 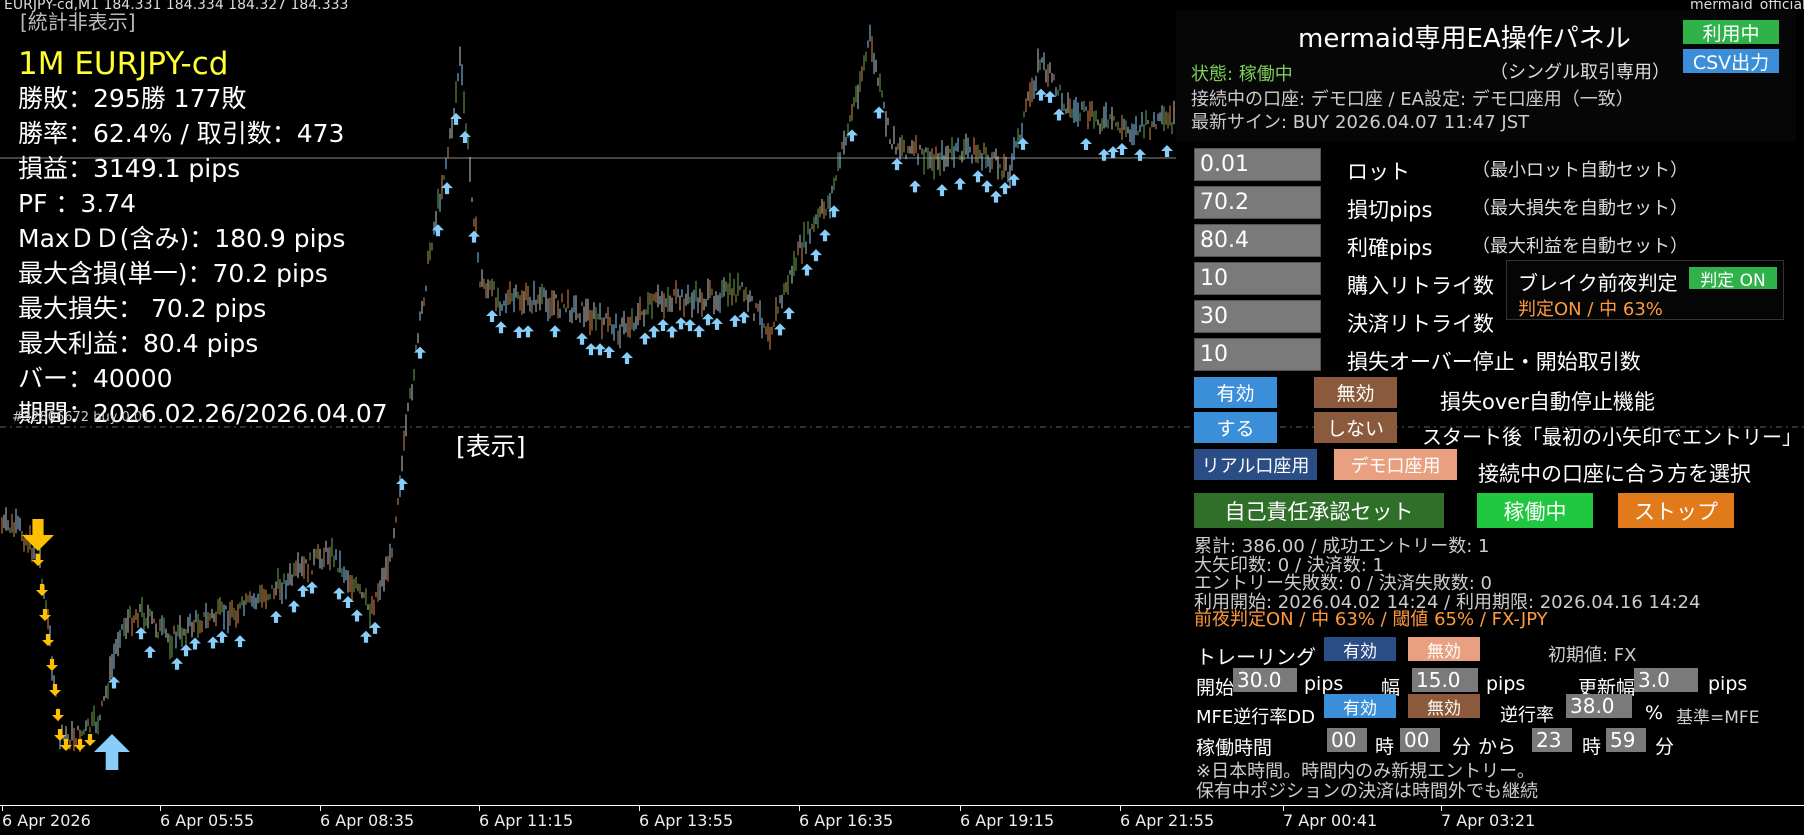 I want to click on symbol-title: 1M EURJPY-cd, so click(x=123, y=64).